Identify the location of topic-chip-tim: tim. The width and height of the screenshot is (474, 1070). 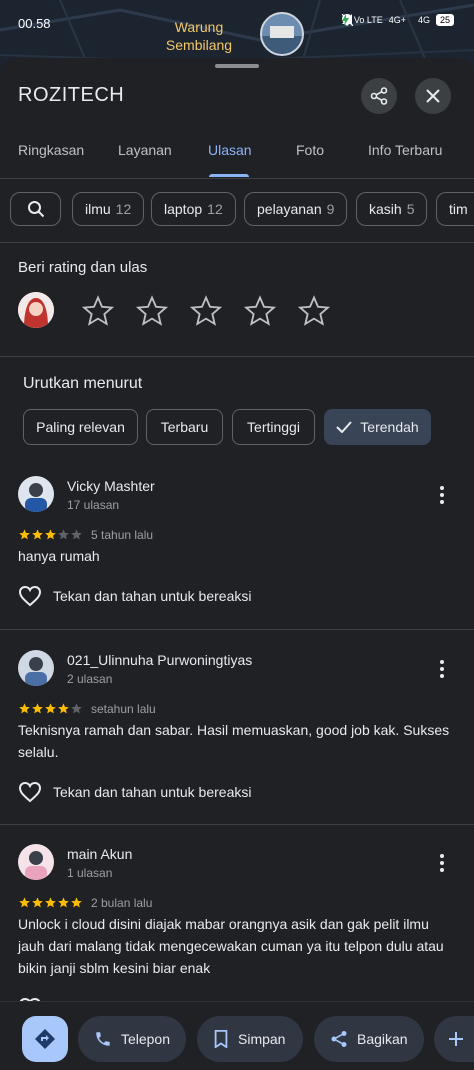
(455, 209).